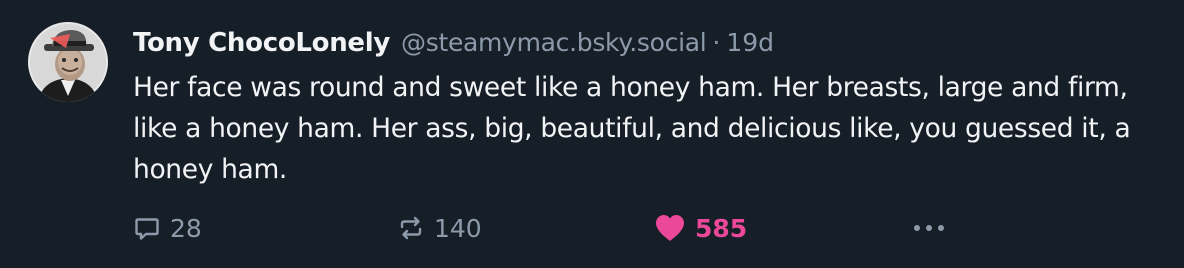 The image size is (1184, 268). Describe the element at coordinates (458, 228) in the screenshot. I see `repost-count: 140` at that location.